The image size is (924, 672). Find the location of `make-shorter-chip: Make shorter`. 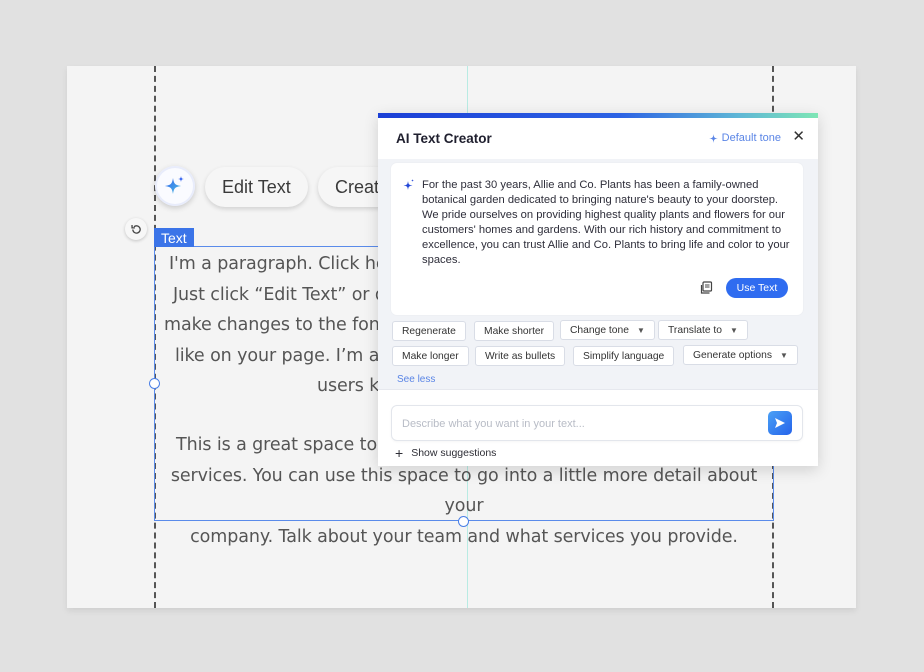

make-shorter-chip: Make shorter is located at coordinates (514, 331).